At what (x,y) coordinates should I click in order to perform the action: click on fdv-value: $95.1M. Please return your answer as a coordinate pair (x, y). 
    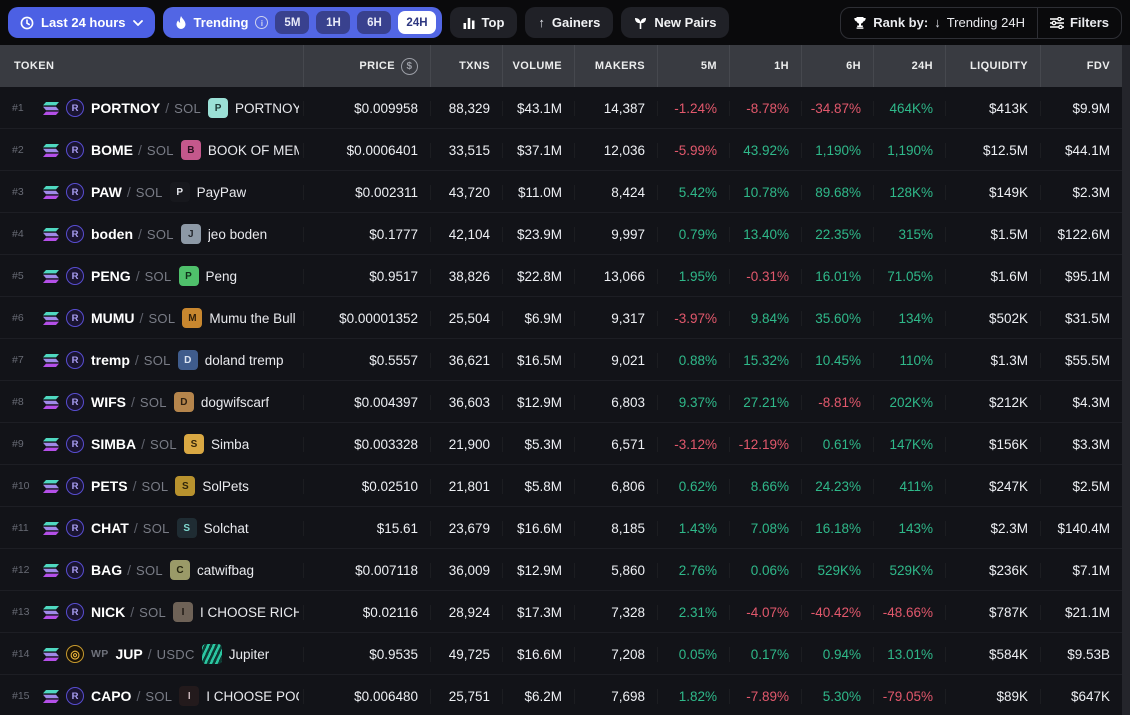
    Looking at the image, I should click on (1081, 276).